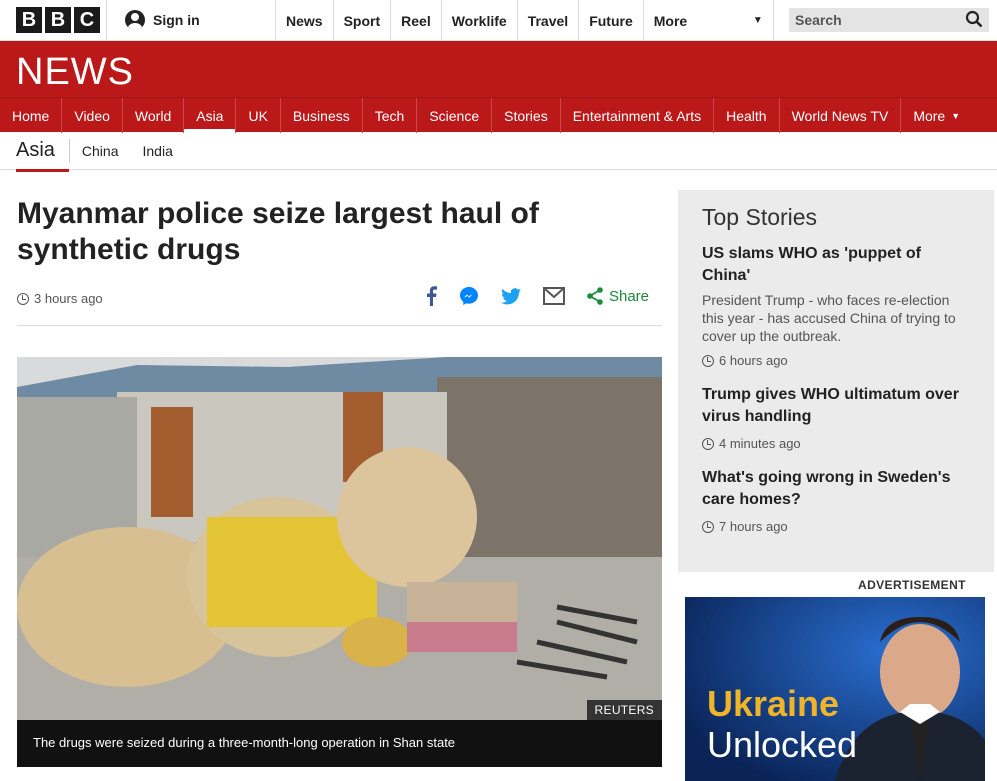 The height and width of the screenshot is (781, 997). What do you see at coordinates (912, 585) in the screenshot?
I see `advertisement-label: ADVERTISEMENT` at bounding box center [912, 585].